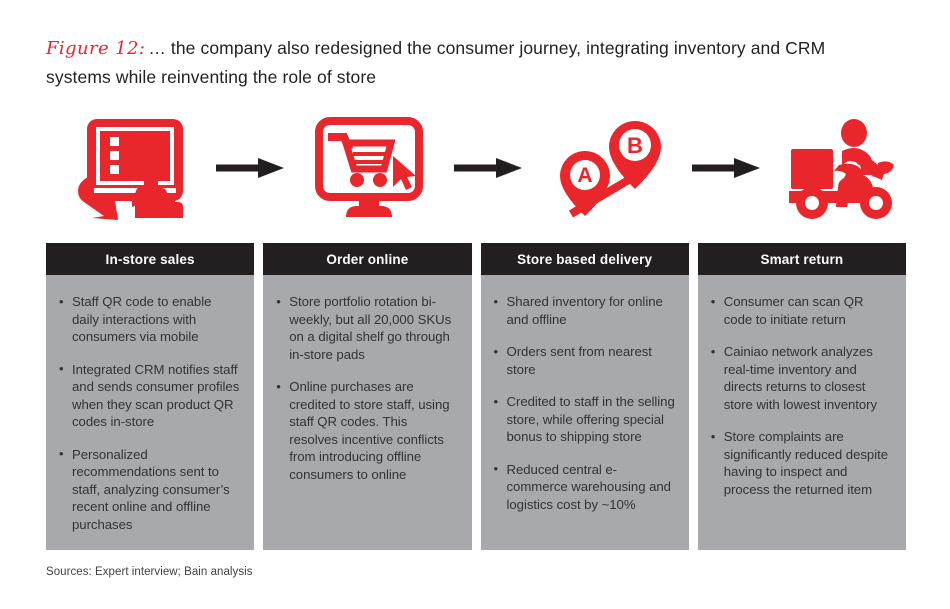 This screenshot has width=950, height=609. What do you see at coordinates (584, 360) in the screenshot?
I see `list-item: Orders sent from nearest store` at bounding box center [584, 360].